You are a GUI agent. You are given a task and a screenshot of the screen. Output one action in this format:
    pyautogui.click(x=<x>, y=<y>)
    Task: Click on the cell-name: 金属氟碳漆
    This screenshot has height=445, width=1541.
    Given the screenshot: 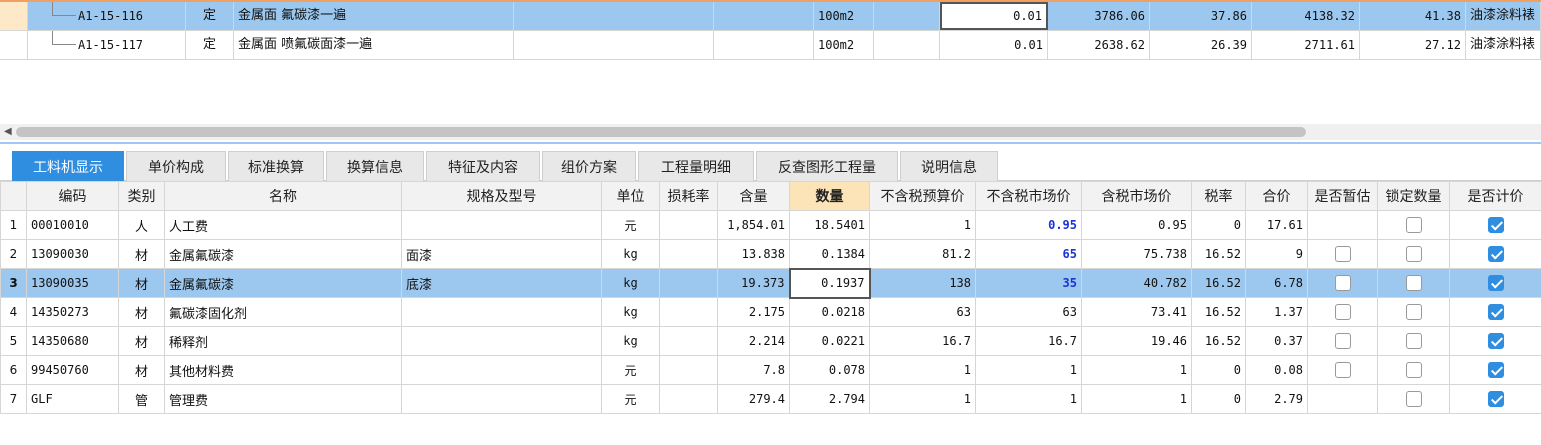 What is the action you would take?
    pyautogui.click(x=283, y=283)
    